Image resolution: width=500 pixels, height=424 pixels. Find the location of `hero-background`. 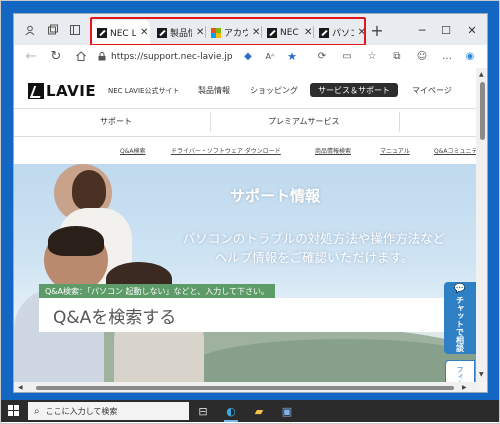

hero-background is located at coordinates (335, 360).